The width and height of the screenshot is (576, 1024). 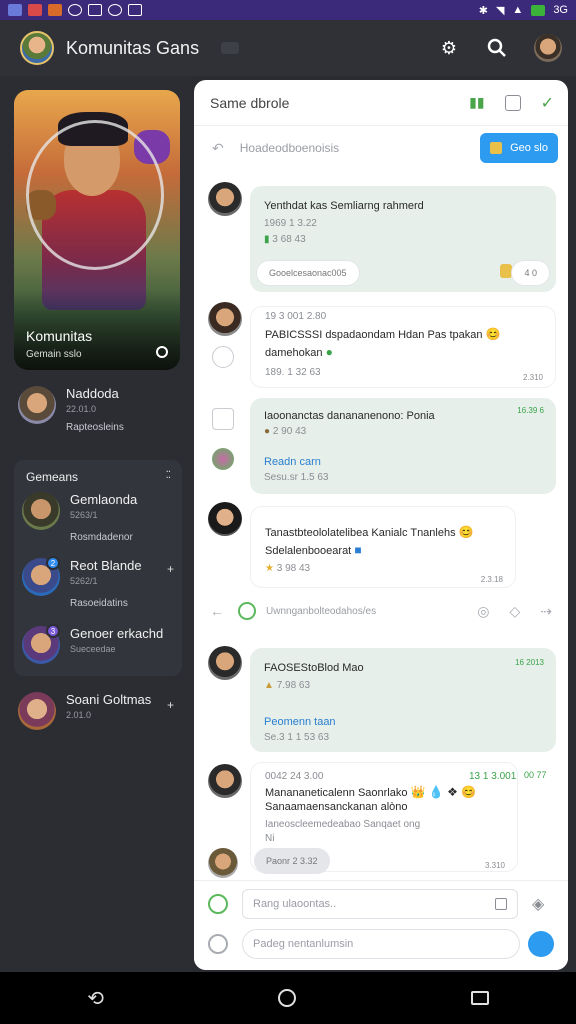 I want to click on bookmark-icon, so click(x=223, y=419).